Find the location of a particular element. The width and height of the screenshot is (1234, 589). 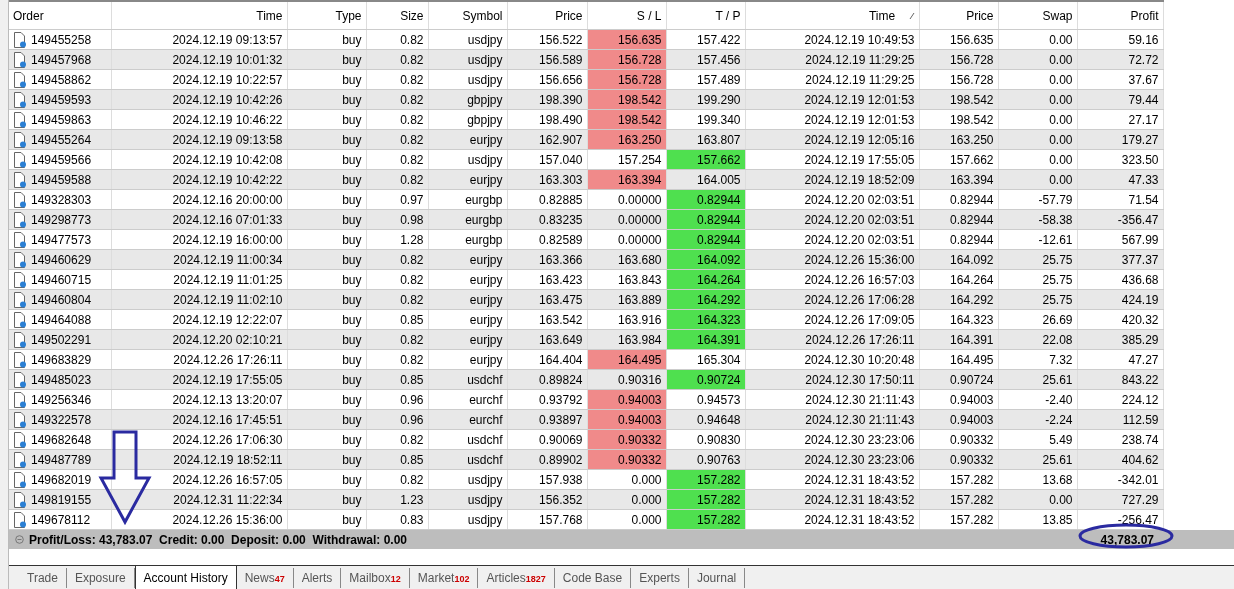

tab: Code Base is located at coordinates (593, 578).